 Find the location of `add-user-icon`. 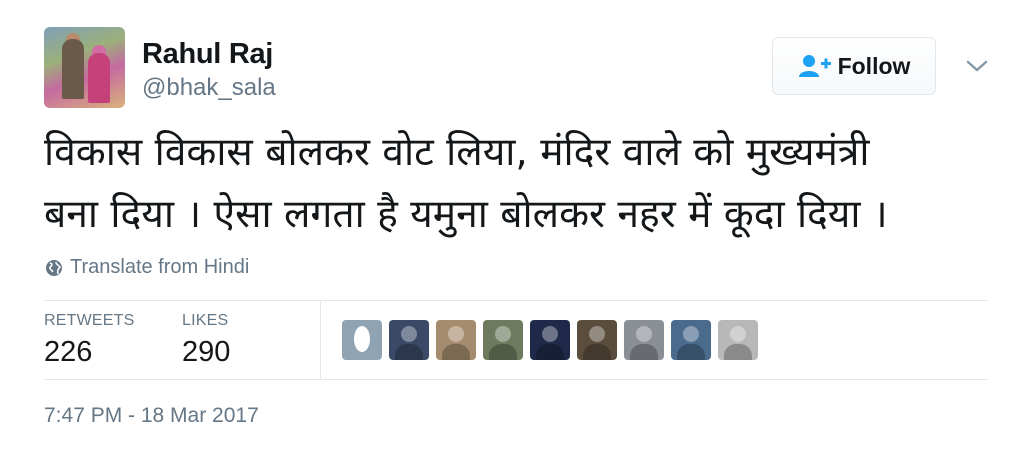

add-user-icon is located at coordinates (815, 66).